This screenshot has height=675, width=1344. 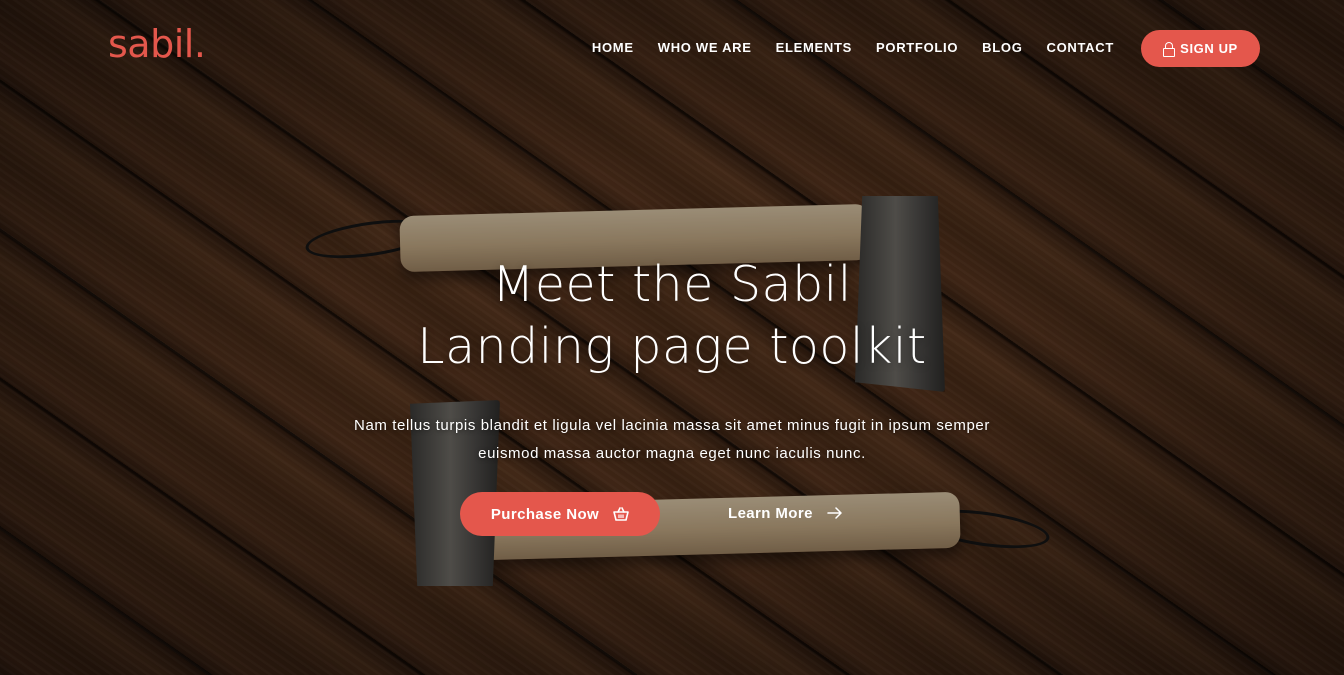 What do you see at coordinates (157, 44) in the screenshot?
I see `site-logo: sabil.` at bounding box center [157, 44].